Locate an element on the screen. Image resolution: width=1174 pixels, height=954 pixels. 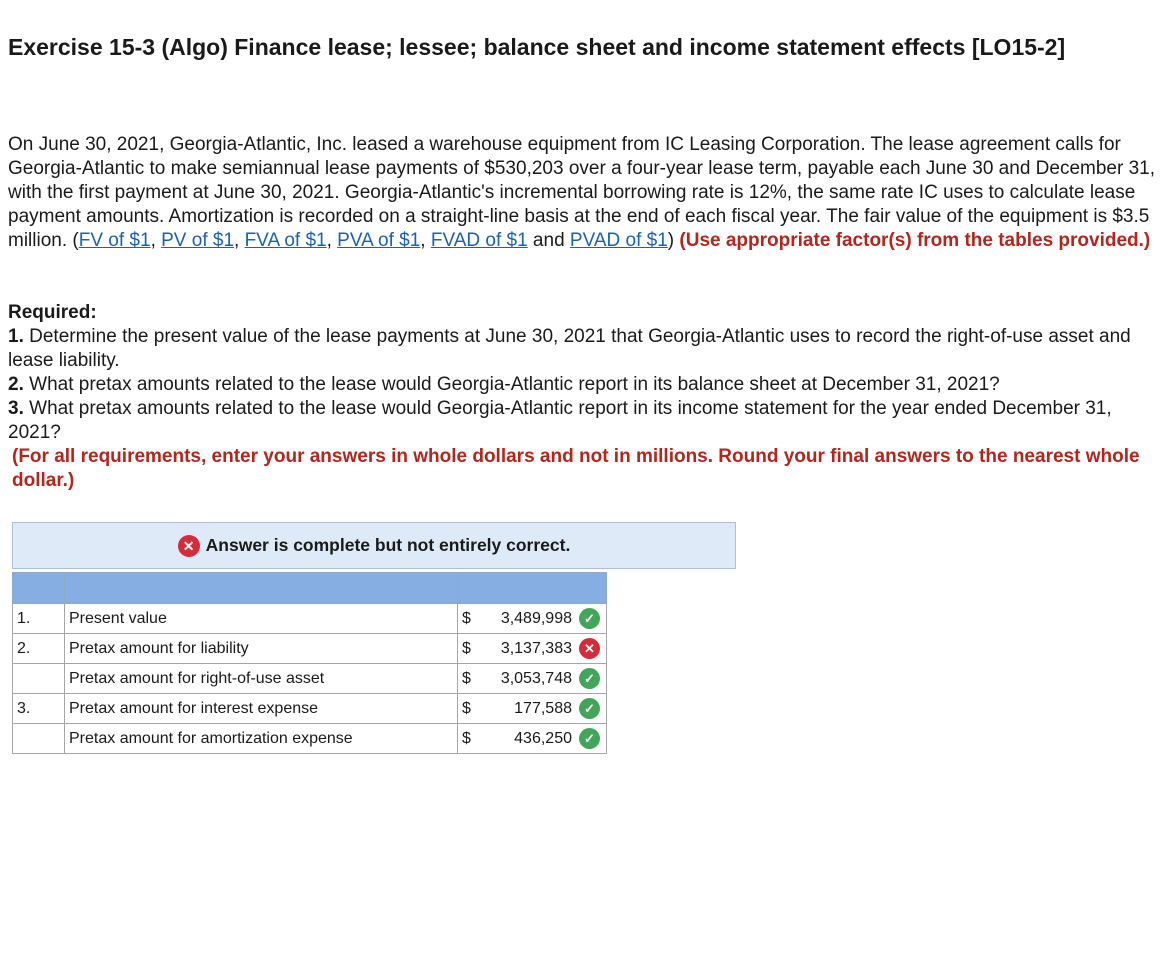
required-heading: Required: is located at coordinates (52, 312).